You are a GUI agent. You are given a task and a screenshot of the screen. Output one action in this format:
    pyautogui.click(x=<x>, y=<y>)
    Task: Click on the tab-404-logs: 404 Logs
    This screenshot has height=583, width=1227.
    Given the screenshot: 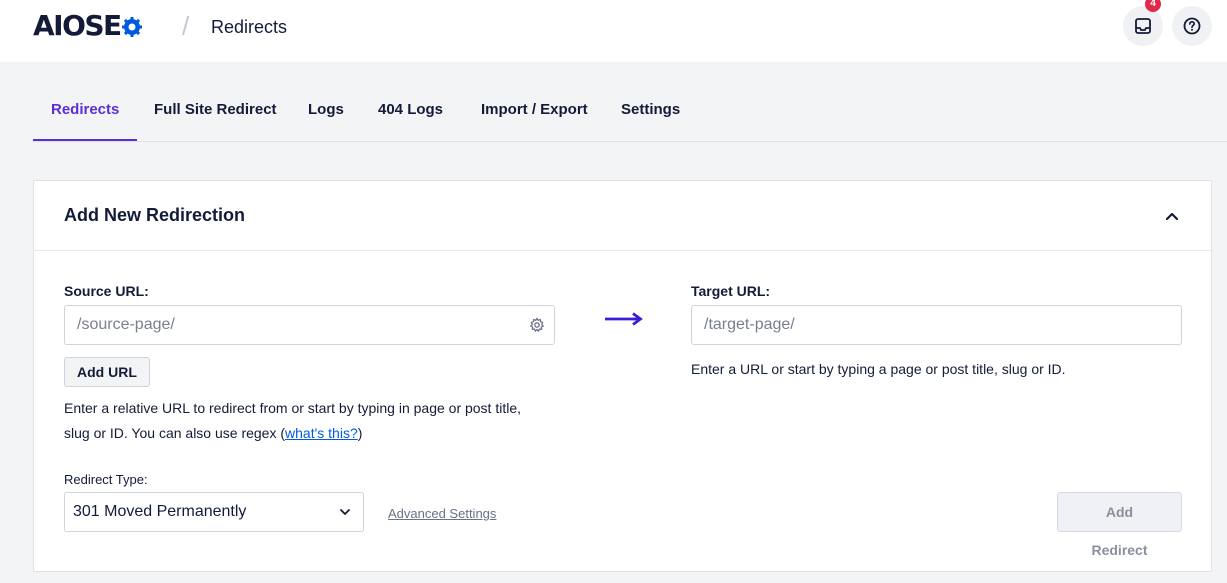 What is the action you would take?
    pyautogui.click(x=410, y=112)
    